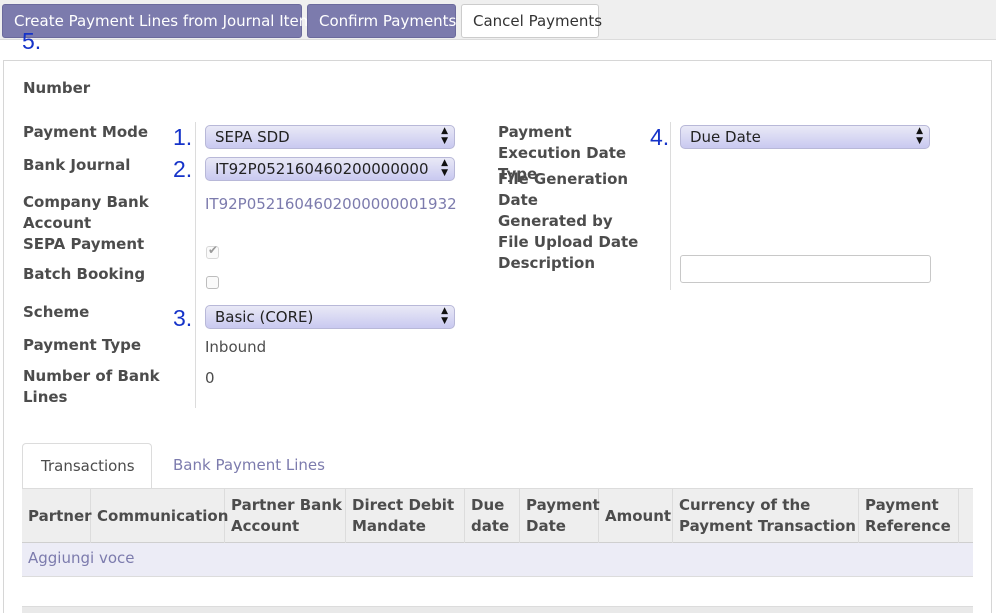 The width and height of the screenshot is (996, 613). Describe the element at coordinates (236, 347) in the screenshot. I see `payment-type-value: Inbound` at that location.